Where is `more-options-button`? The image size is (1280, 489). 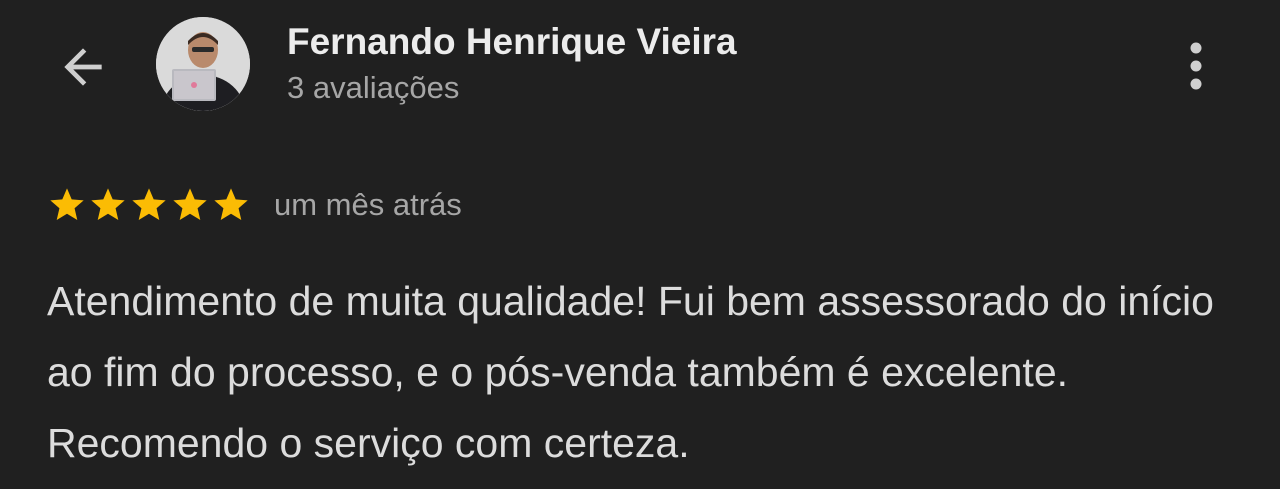 more-options-button is located at coordinates (1196, 66).